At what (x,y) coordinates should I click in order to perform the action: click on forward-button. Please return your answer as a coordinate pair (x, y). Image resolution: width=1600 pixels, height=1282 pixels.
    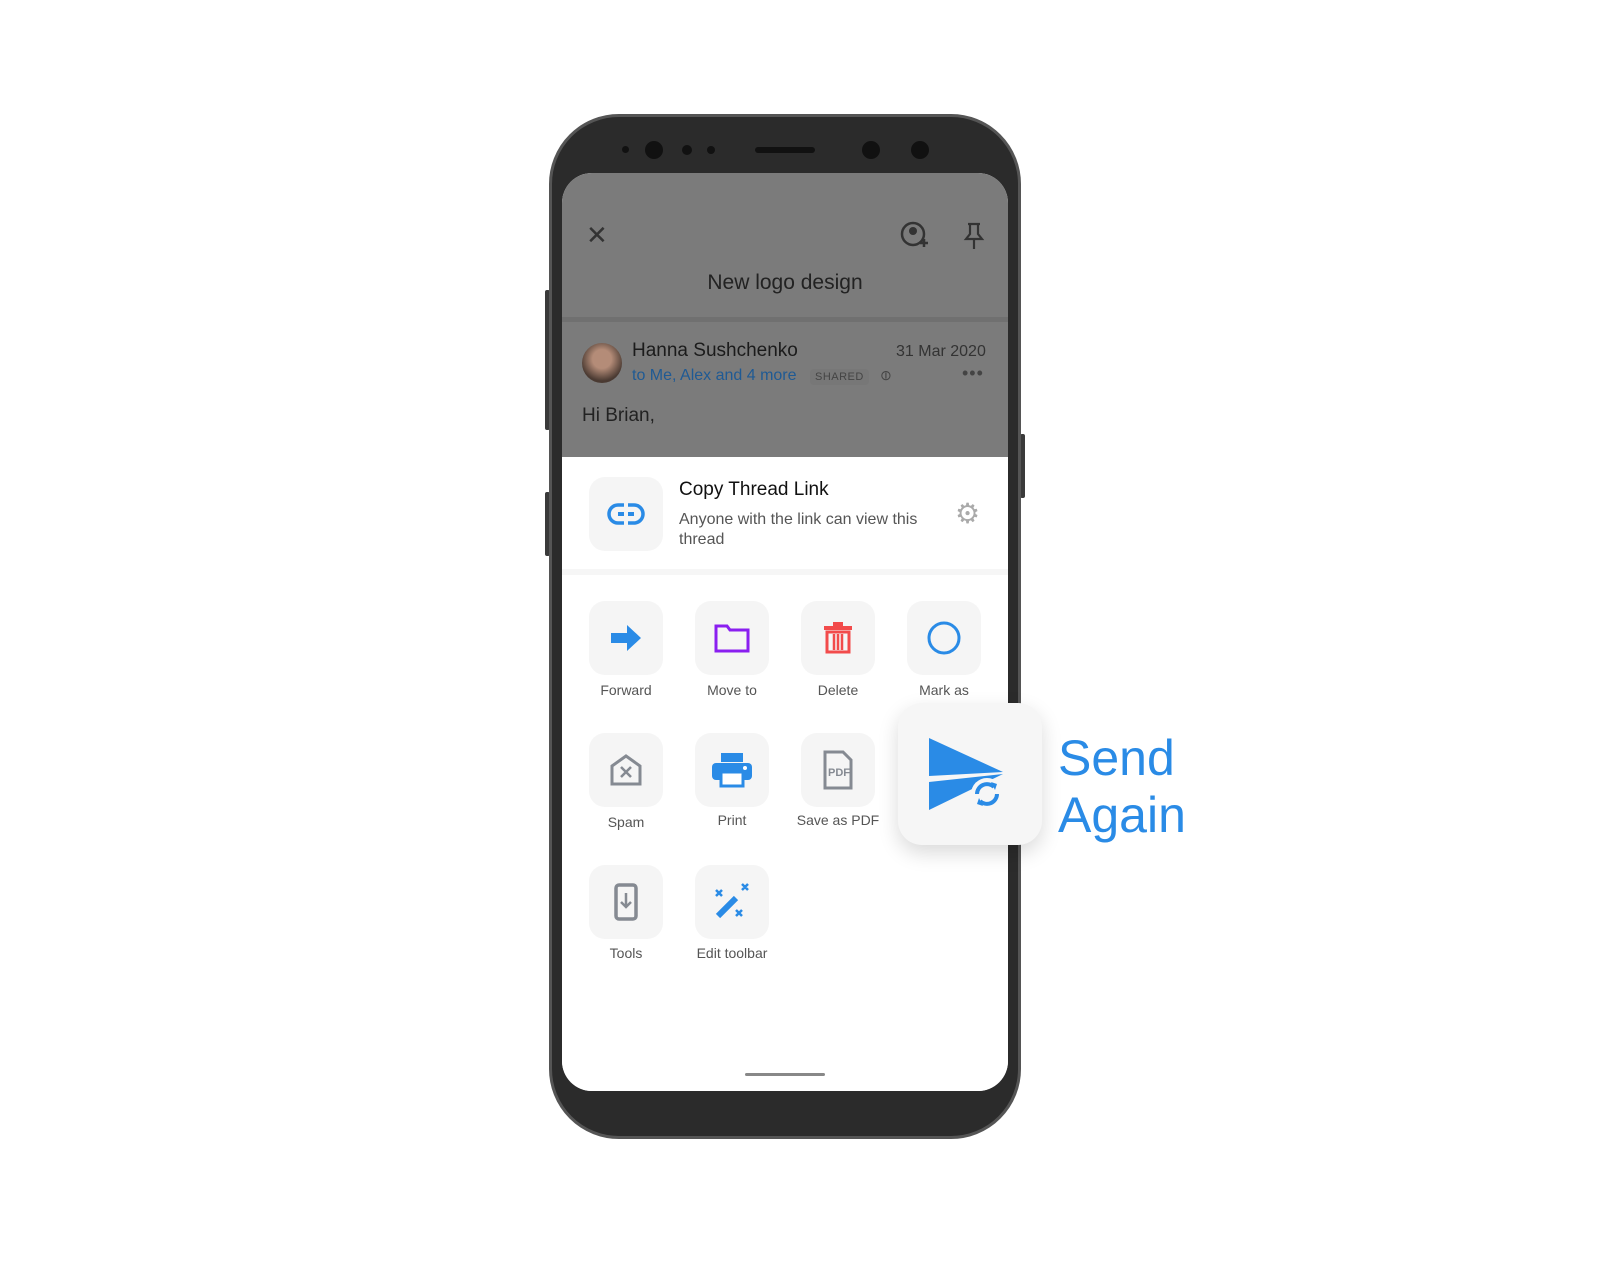
    Looking at the image, I should click on (626, 638).